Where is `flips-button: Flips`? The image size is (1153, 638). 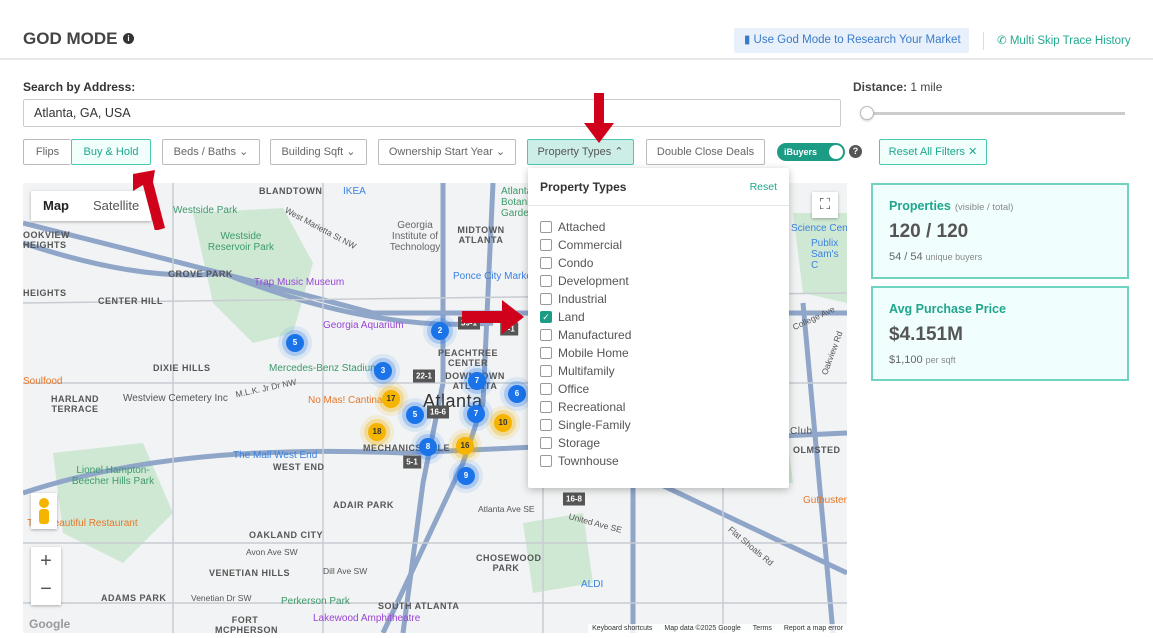 flips-button: Flips is located at coordinates (47, 152).